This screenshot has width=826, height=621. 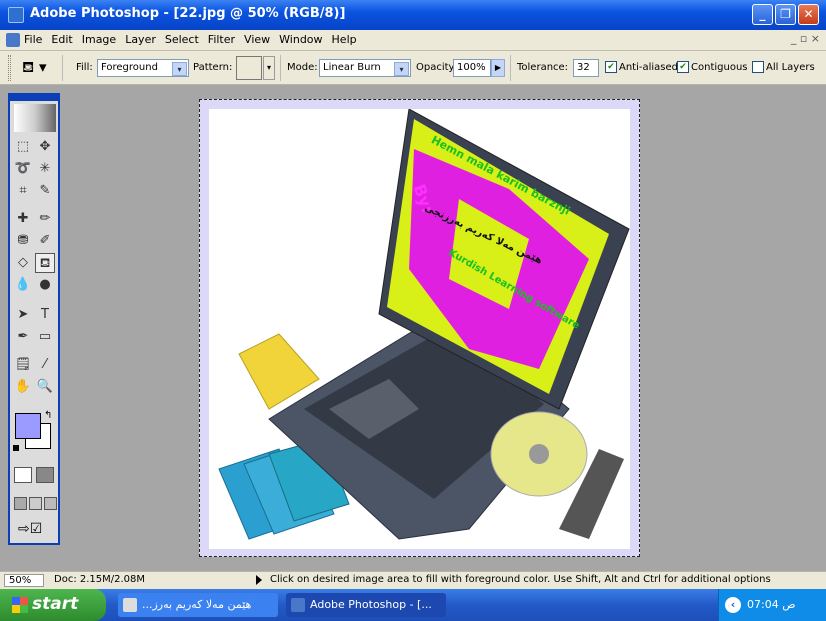 What do you see at coordinates (269, 68) in the screenshot?
I see `pattern-dropdown-icon: ▾` at bounding box center [269, 68].